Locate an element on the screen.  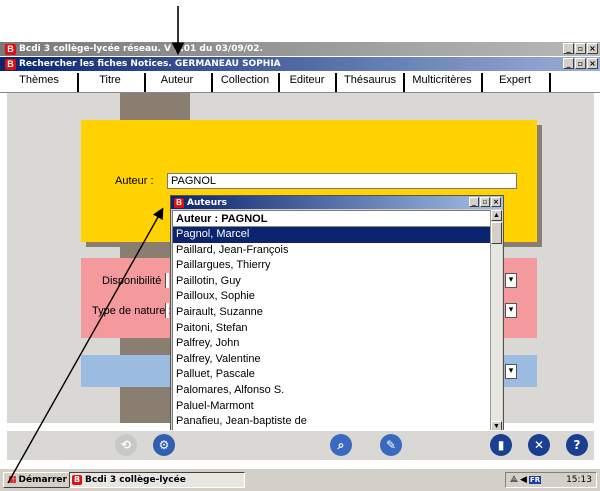
tab-themes: Thèmes is located at coordinates (39, 80).